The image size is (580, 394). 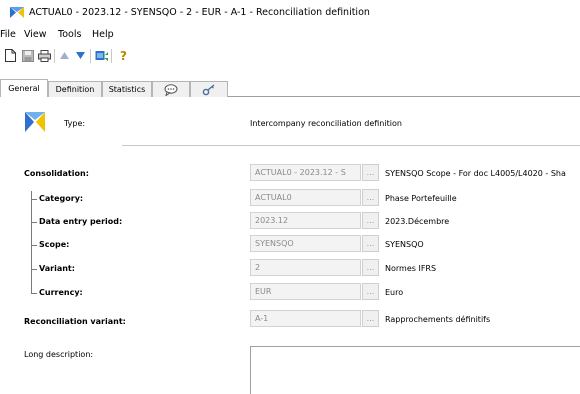 I want to click on variant-field: 2, so click(x=305, y=267).